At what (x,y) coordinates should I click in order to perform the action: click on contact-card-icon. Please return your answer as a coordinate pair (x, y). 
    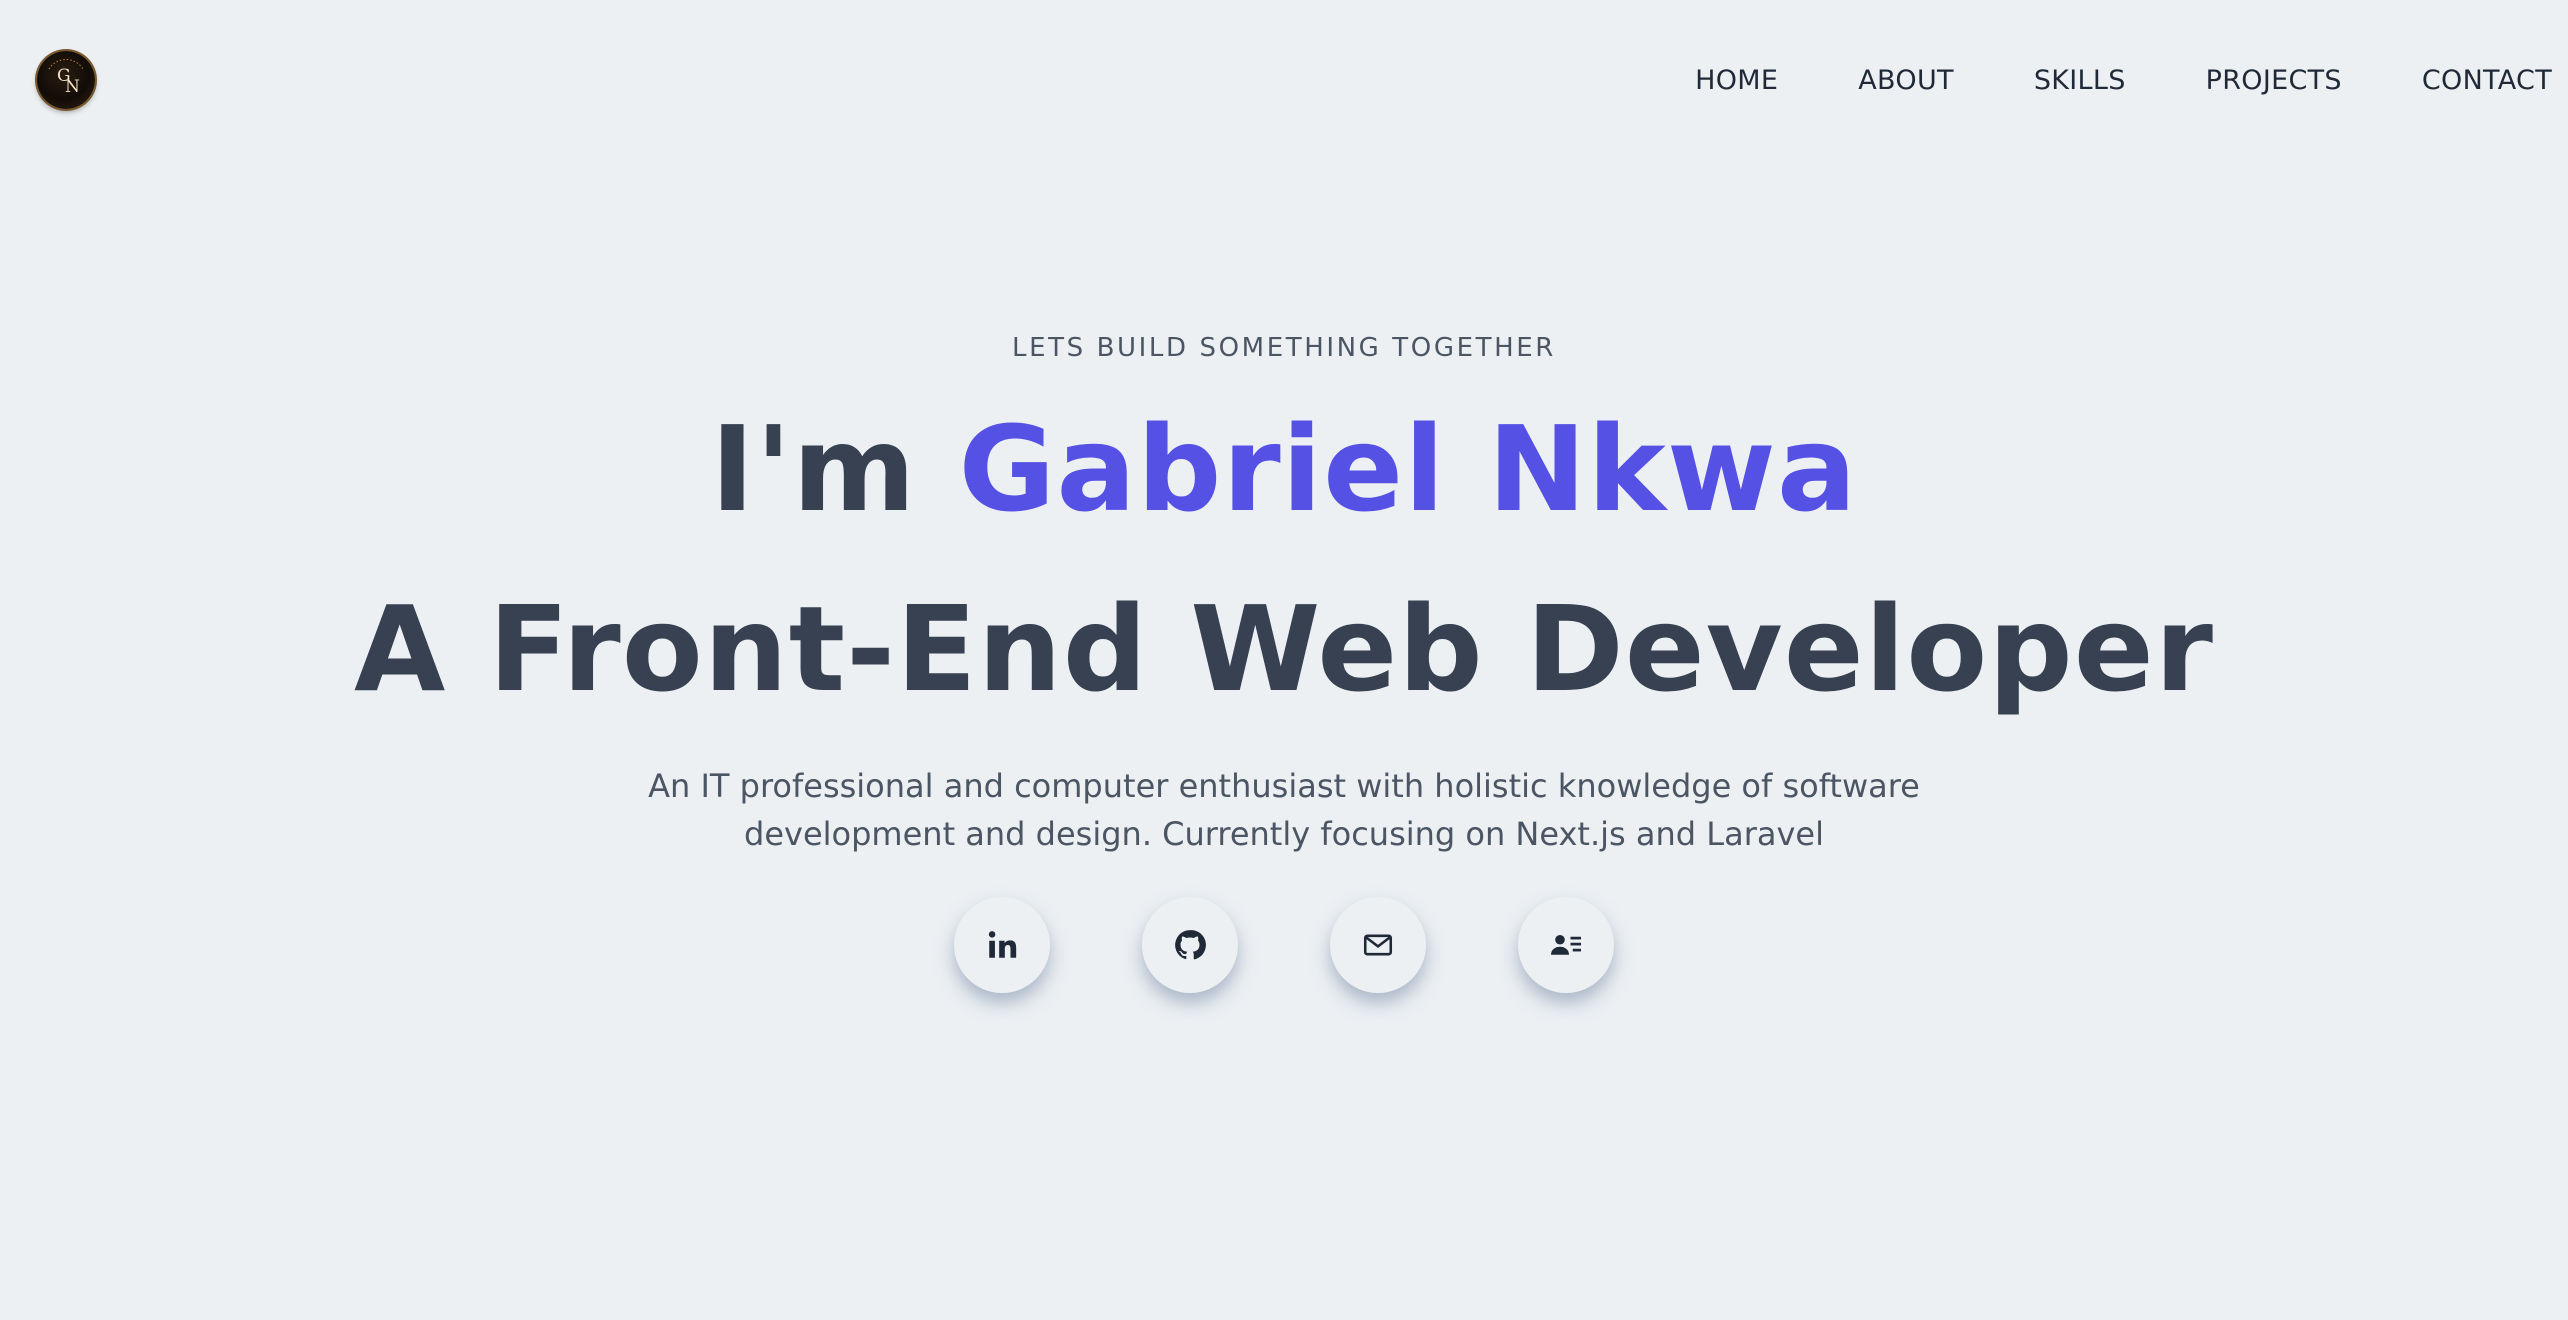
    Looking at the image, I should click on (1566, 944).